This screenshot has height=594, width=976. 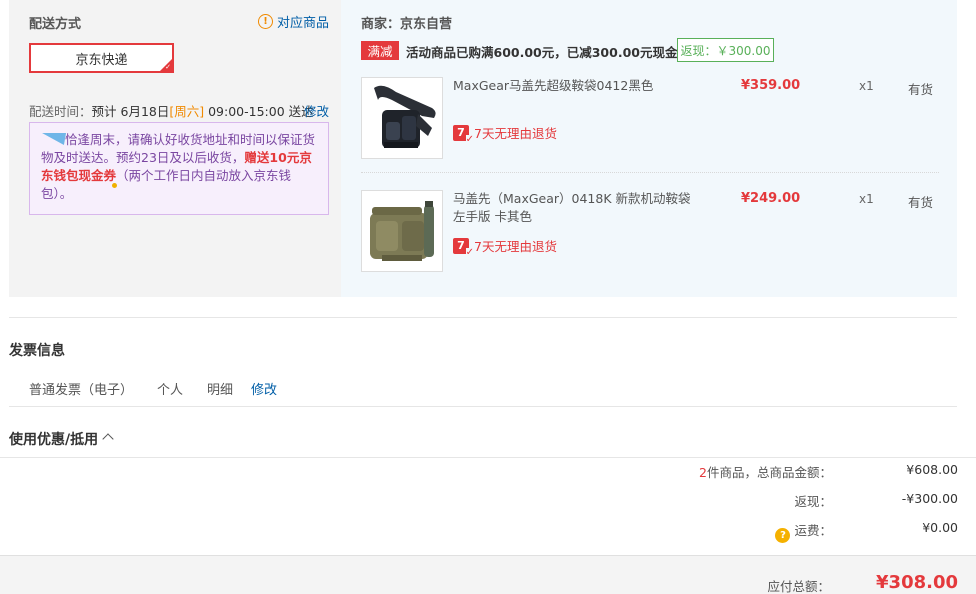 I want to click on item-divider, so click(x=650, y=172).